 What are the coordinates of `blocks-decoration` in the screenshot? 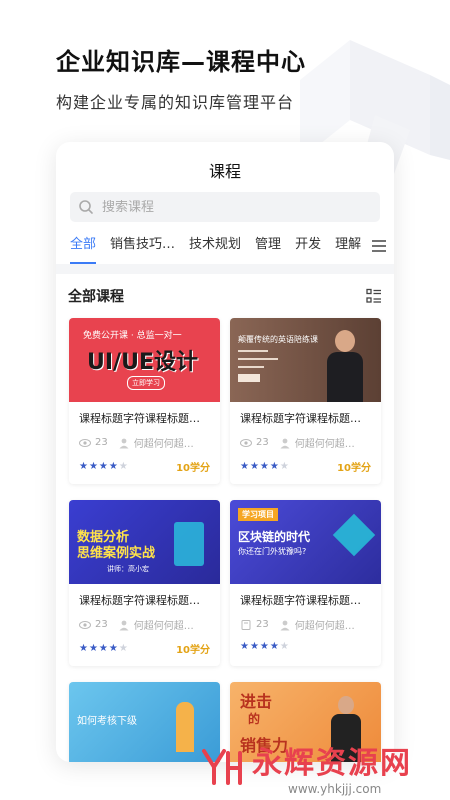 It's located at (354, 535).